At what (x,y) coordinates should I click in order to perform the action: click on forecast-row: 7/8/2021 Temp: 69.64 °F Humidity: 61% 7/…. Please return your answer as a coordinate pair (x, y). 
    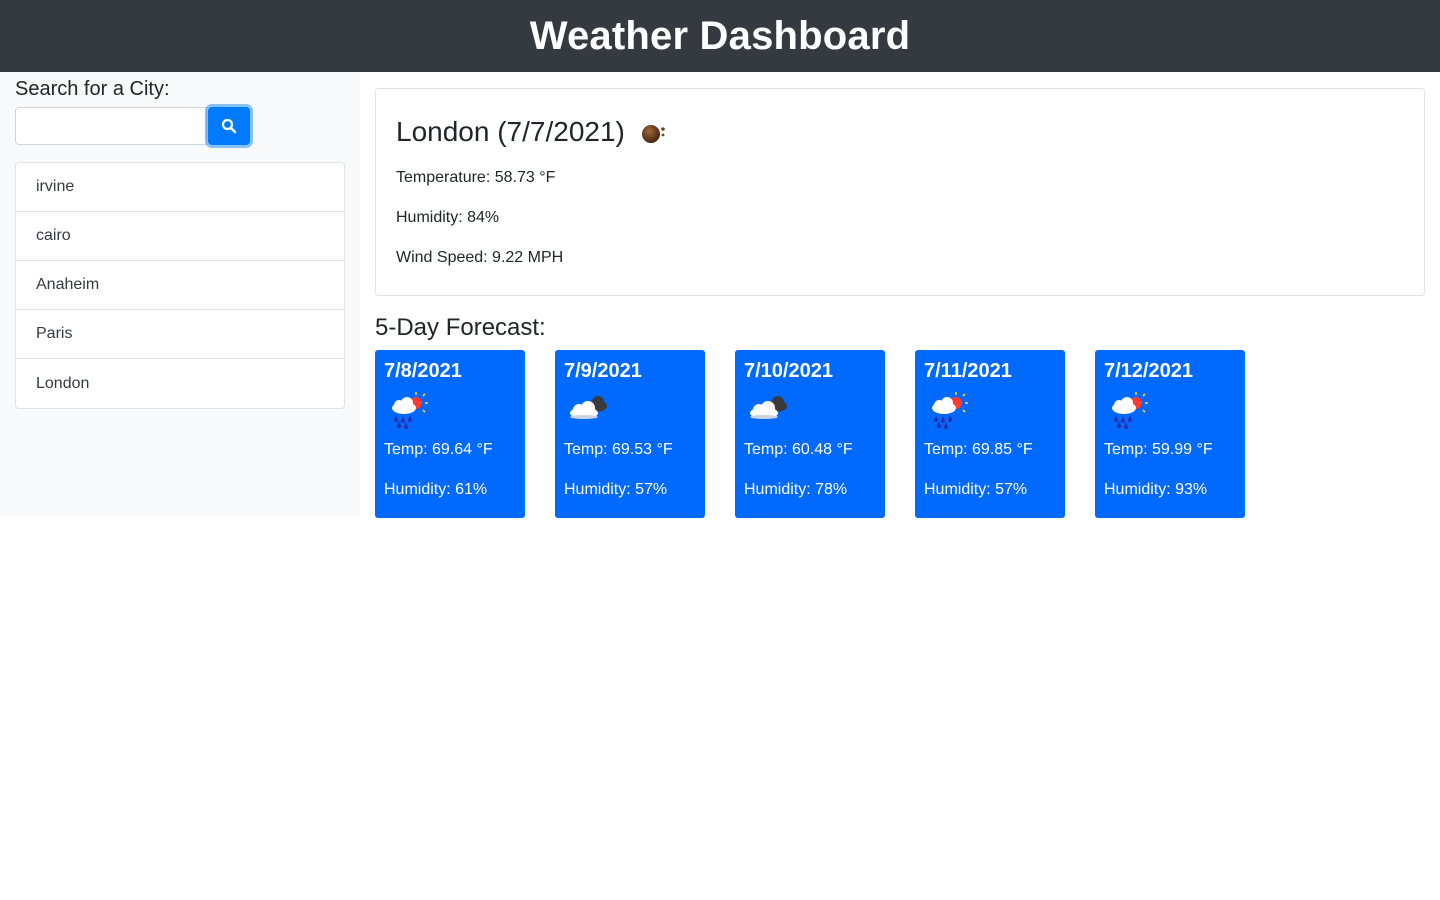
    Looking at the image, I should click on (900, 434).